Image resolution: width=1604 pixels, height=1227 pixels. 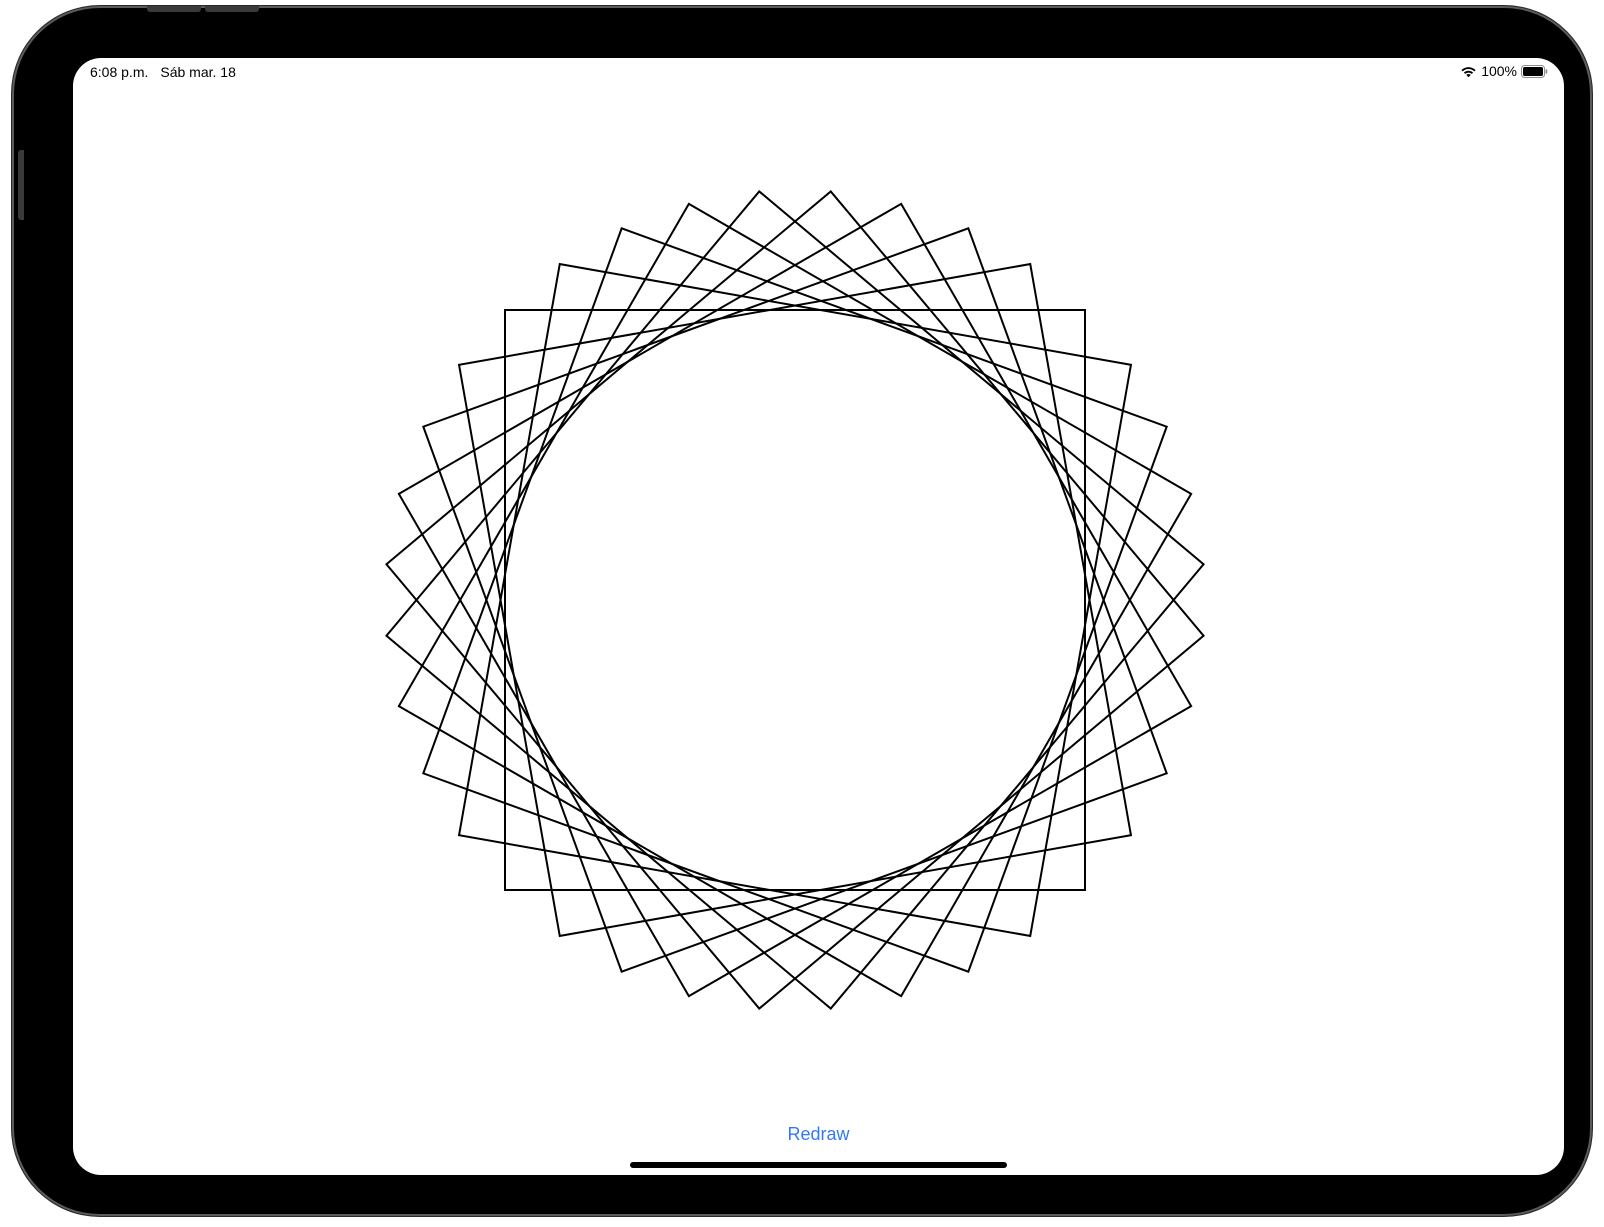 I want to click on home-indicator, so click(x=818, y=1165).